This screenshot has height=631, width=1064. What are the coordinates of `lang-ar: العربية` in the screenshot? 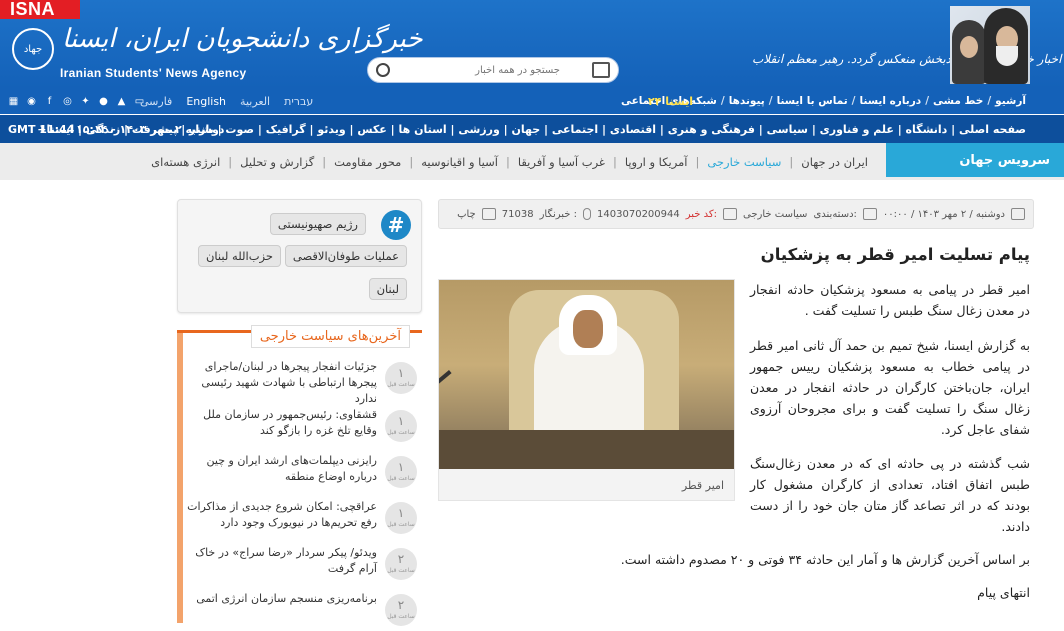 It's located at (255, 101).